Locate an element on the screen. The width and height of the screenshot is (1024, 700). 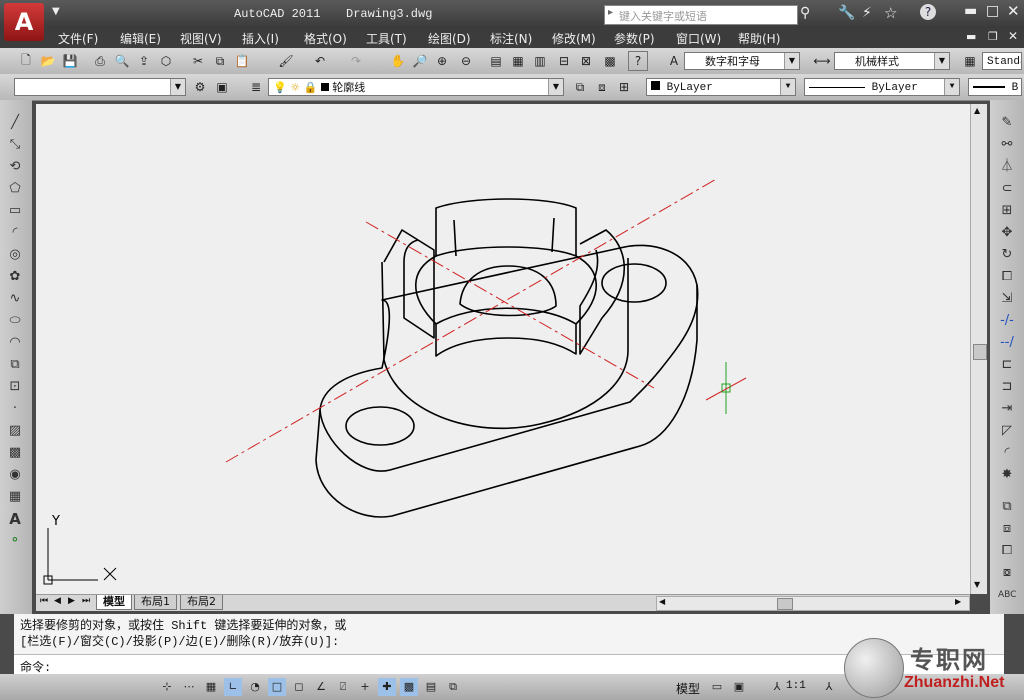
gradient-icon: ▩ is located at coordinates (15, 453).